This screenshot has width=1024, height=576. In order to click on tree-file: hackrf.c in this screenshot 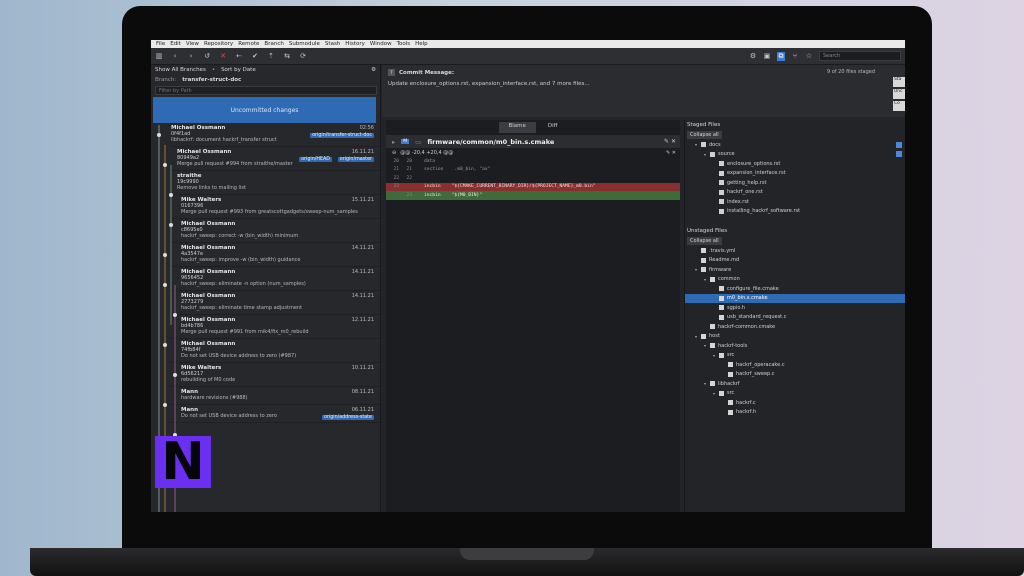, I will do `click(795, 403)`.